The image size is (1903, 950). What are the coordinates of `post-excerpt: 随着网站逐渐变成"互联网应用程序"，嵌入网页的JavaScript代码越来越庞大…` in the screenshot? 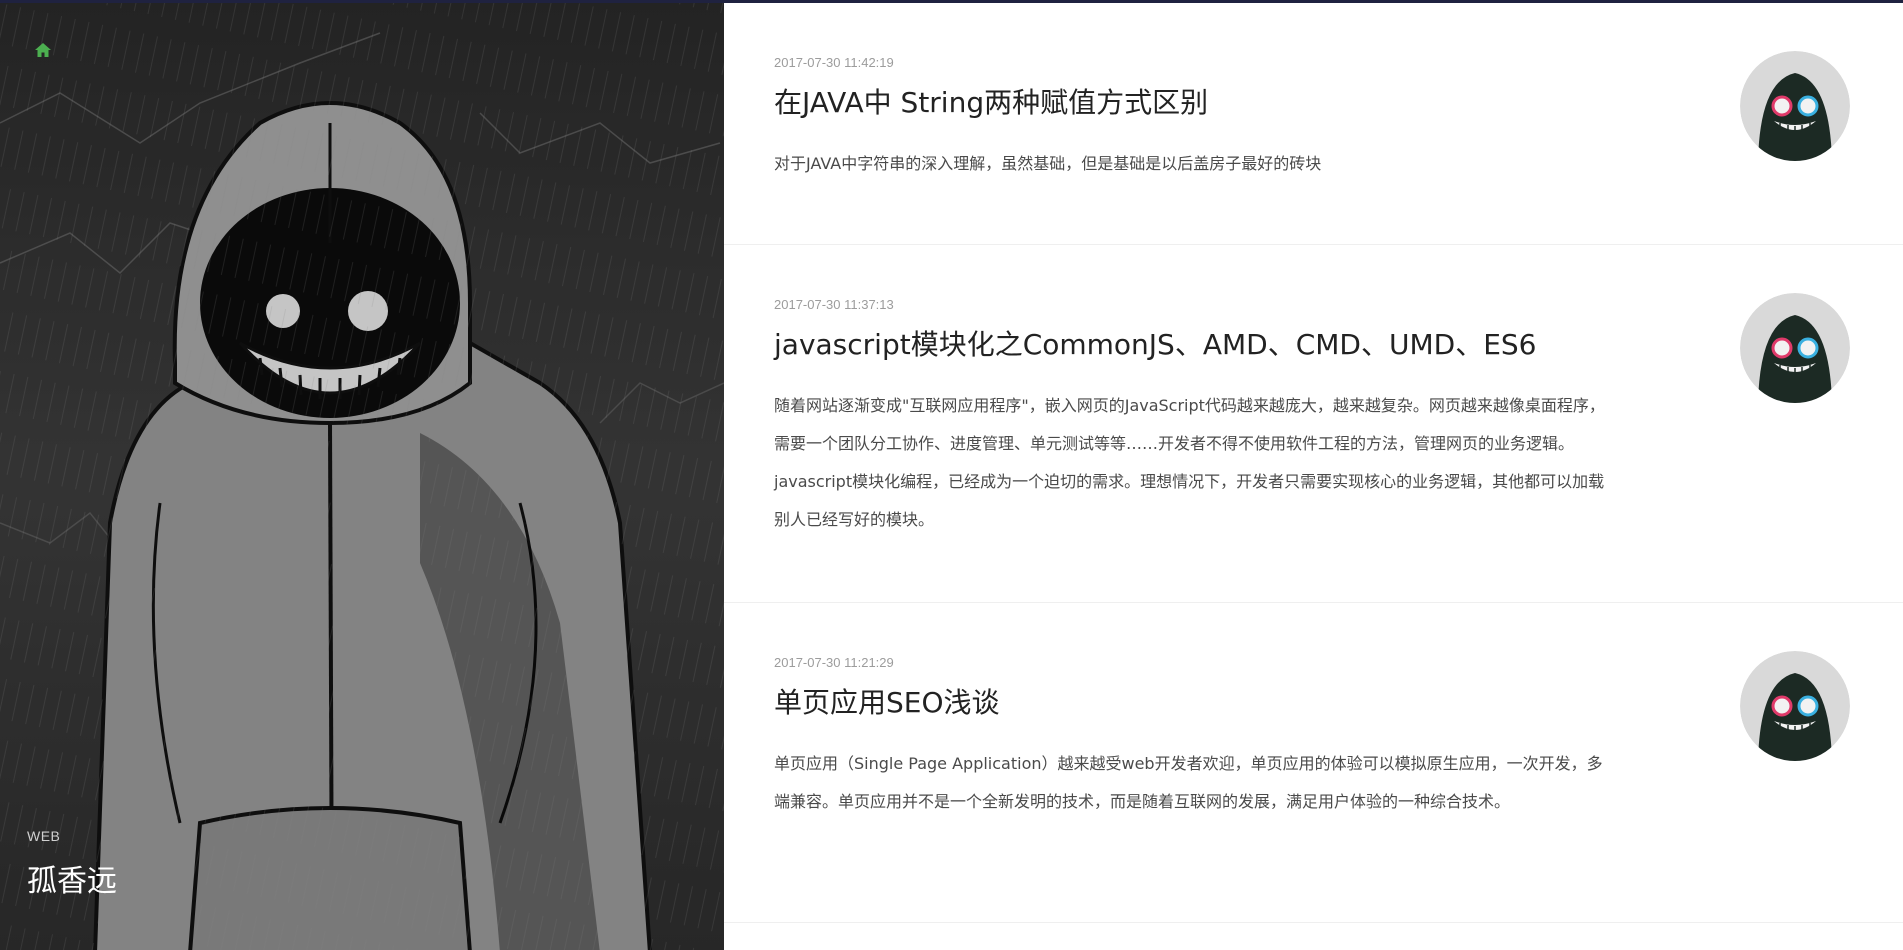 It's located at (1189, 462).